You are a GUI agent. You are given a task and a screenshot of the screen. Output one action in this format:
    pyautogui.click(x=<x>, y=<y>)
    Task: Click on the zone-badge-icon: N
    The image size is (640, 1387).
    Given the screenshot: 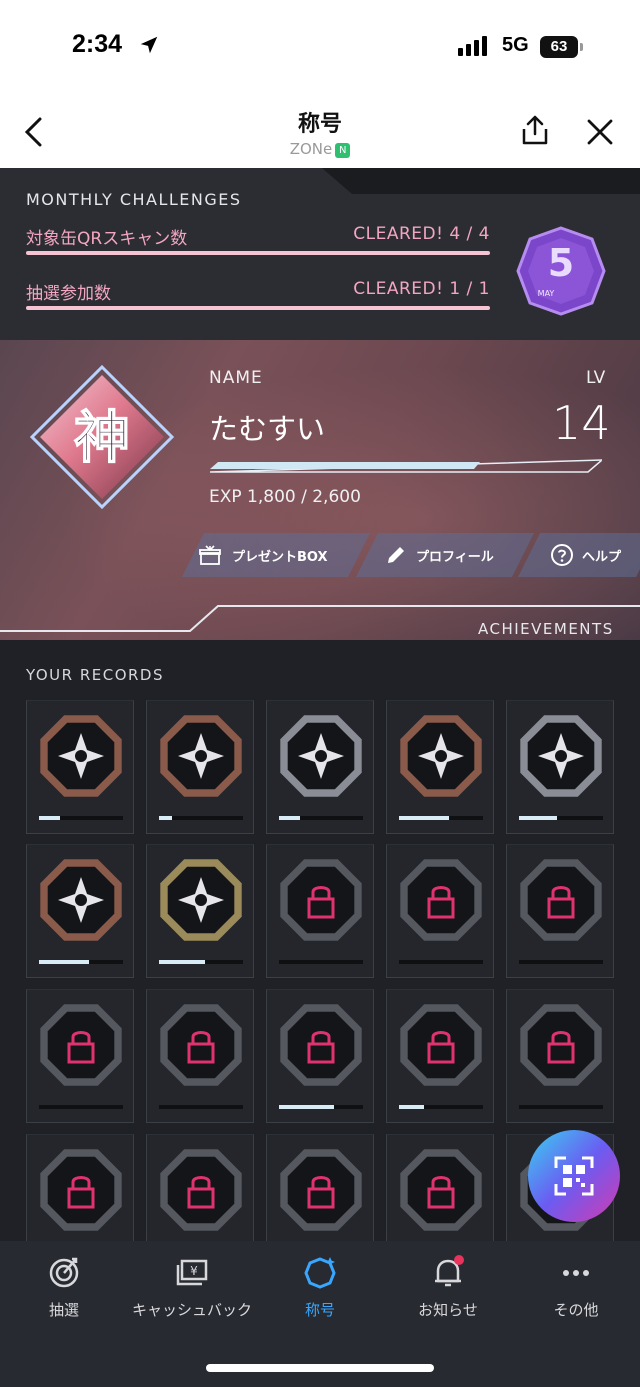 What is the action you would take?
    pyautogui.click(x=343, y=150)
    